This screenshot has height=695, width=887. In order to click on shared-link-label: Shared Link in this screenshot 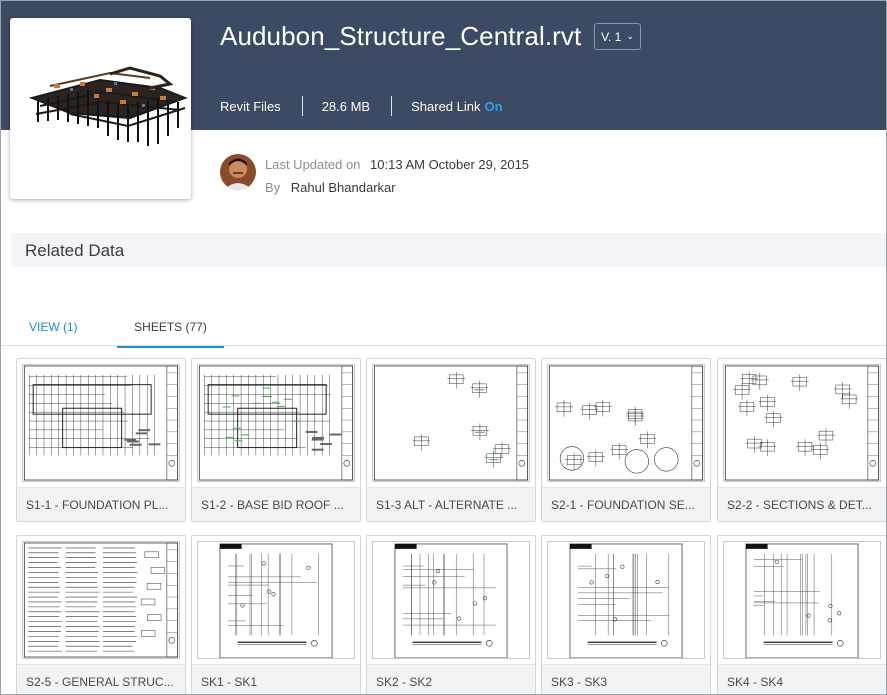, I will do `click(446, 106)`.